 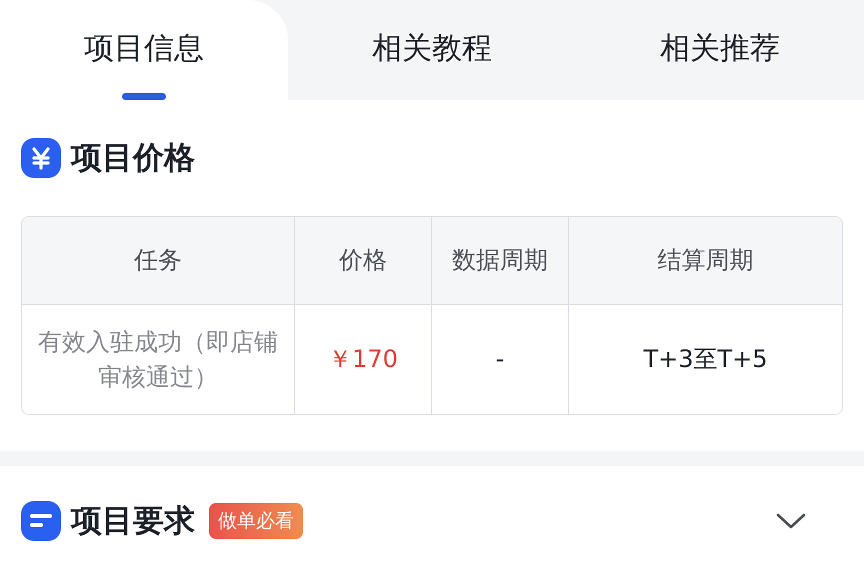 What do you see at coordinates (41, 521) in the screenshot?
I see `list-icon` at bounding box center [41, 521].